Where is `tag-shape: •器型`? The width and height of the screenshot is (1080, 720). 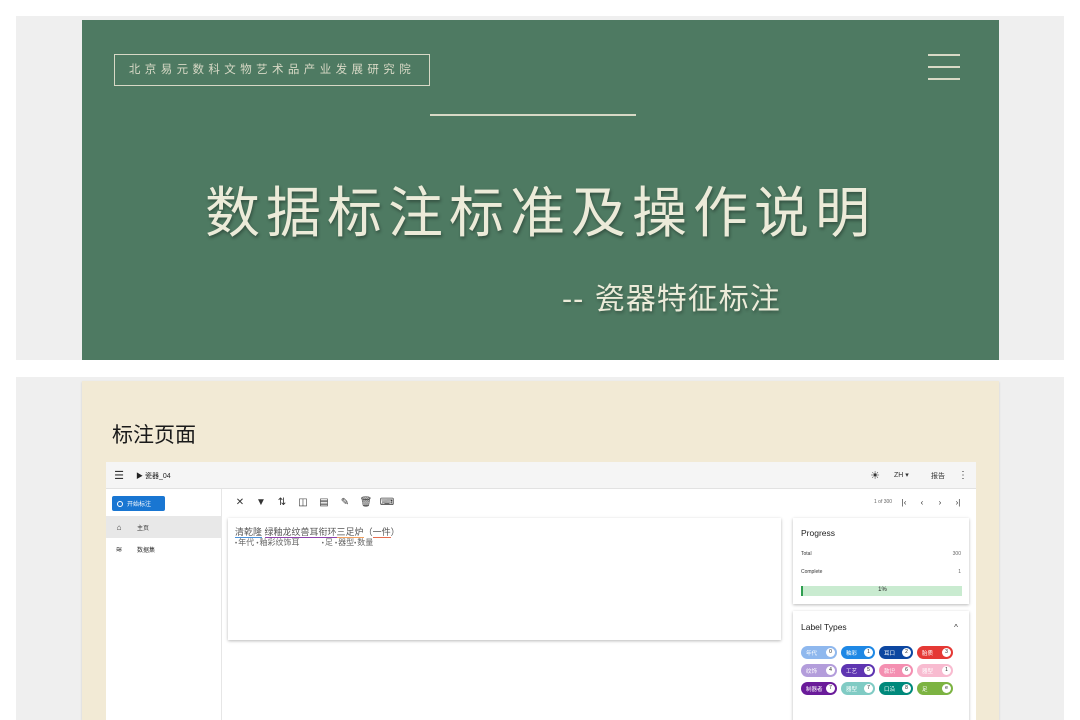
tag-shape: •器型 is located at coordinates (344, 542).